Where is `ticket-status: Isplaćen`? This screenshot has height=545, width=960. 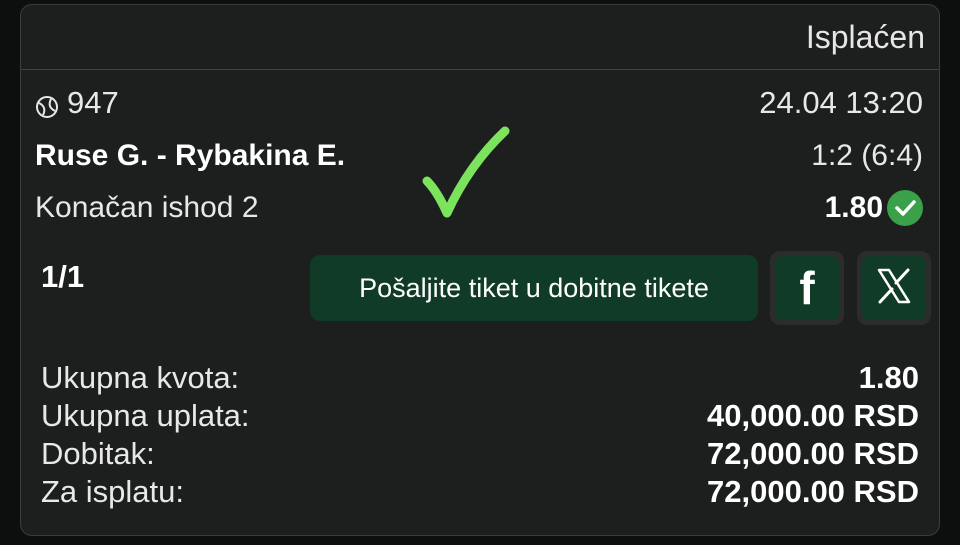 ticket-status: Isplaćen is located at coordinates (865, 37).